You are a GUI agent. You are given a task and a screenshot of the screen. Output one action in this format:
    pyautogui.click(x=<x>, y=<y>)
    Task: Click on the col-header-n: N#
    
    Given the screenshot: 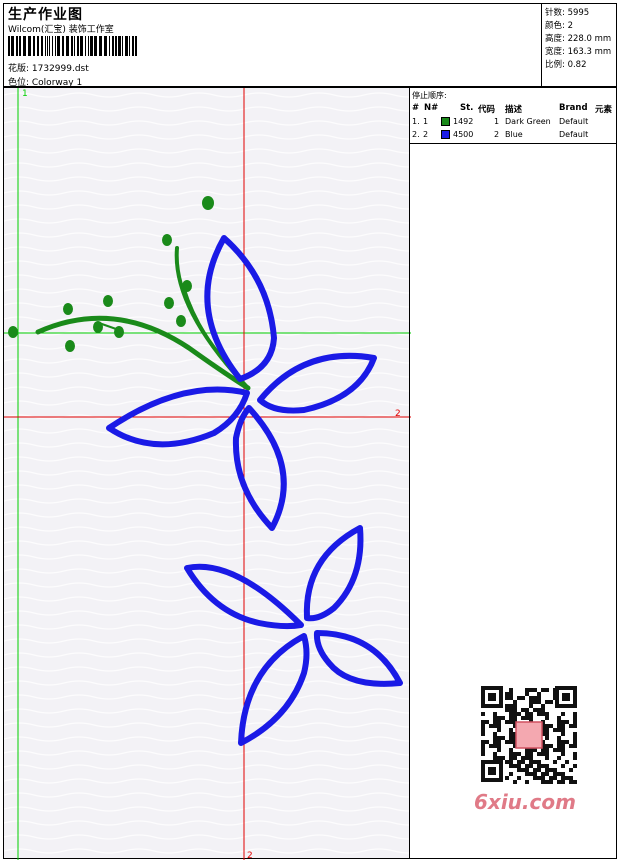 What is the action you would take?
    pyautogui.click(x=431, y=108)
    